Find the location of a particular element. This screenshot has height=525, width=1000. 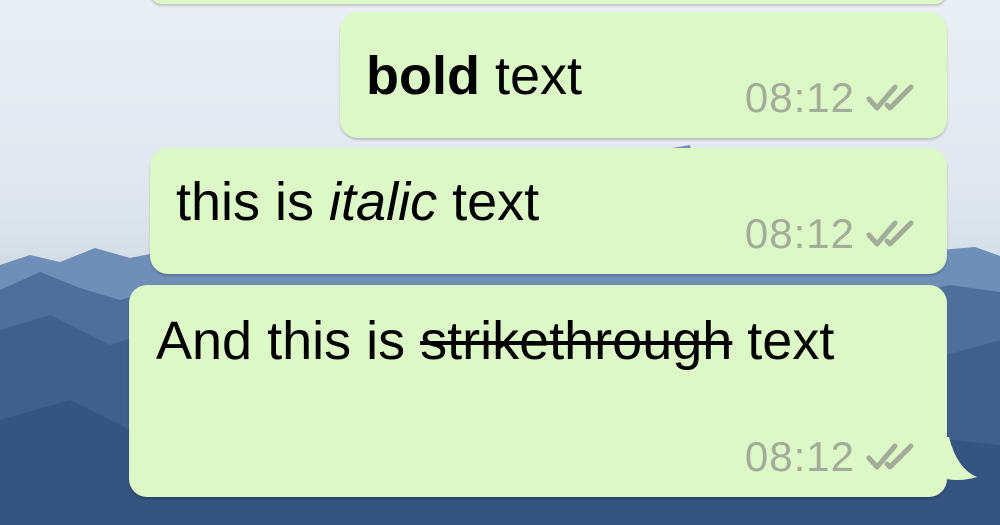

message-text: bold text is located at coordinates (474, 76).